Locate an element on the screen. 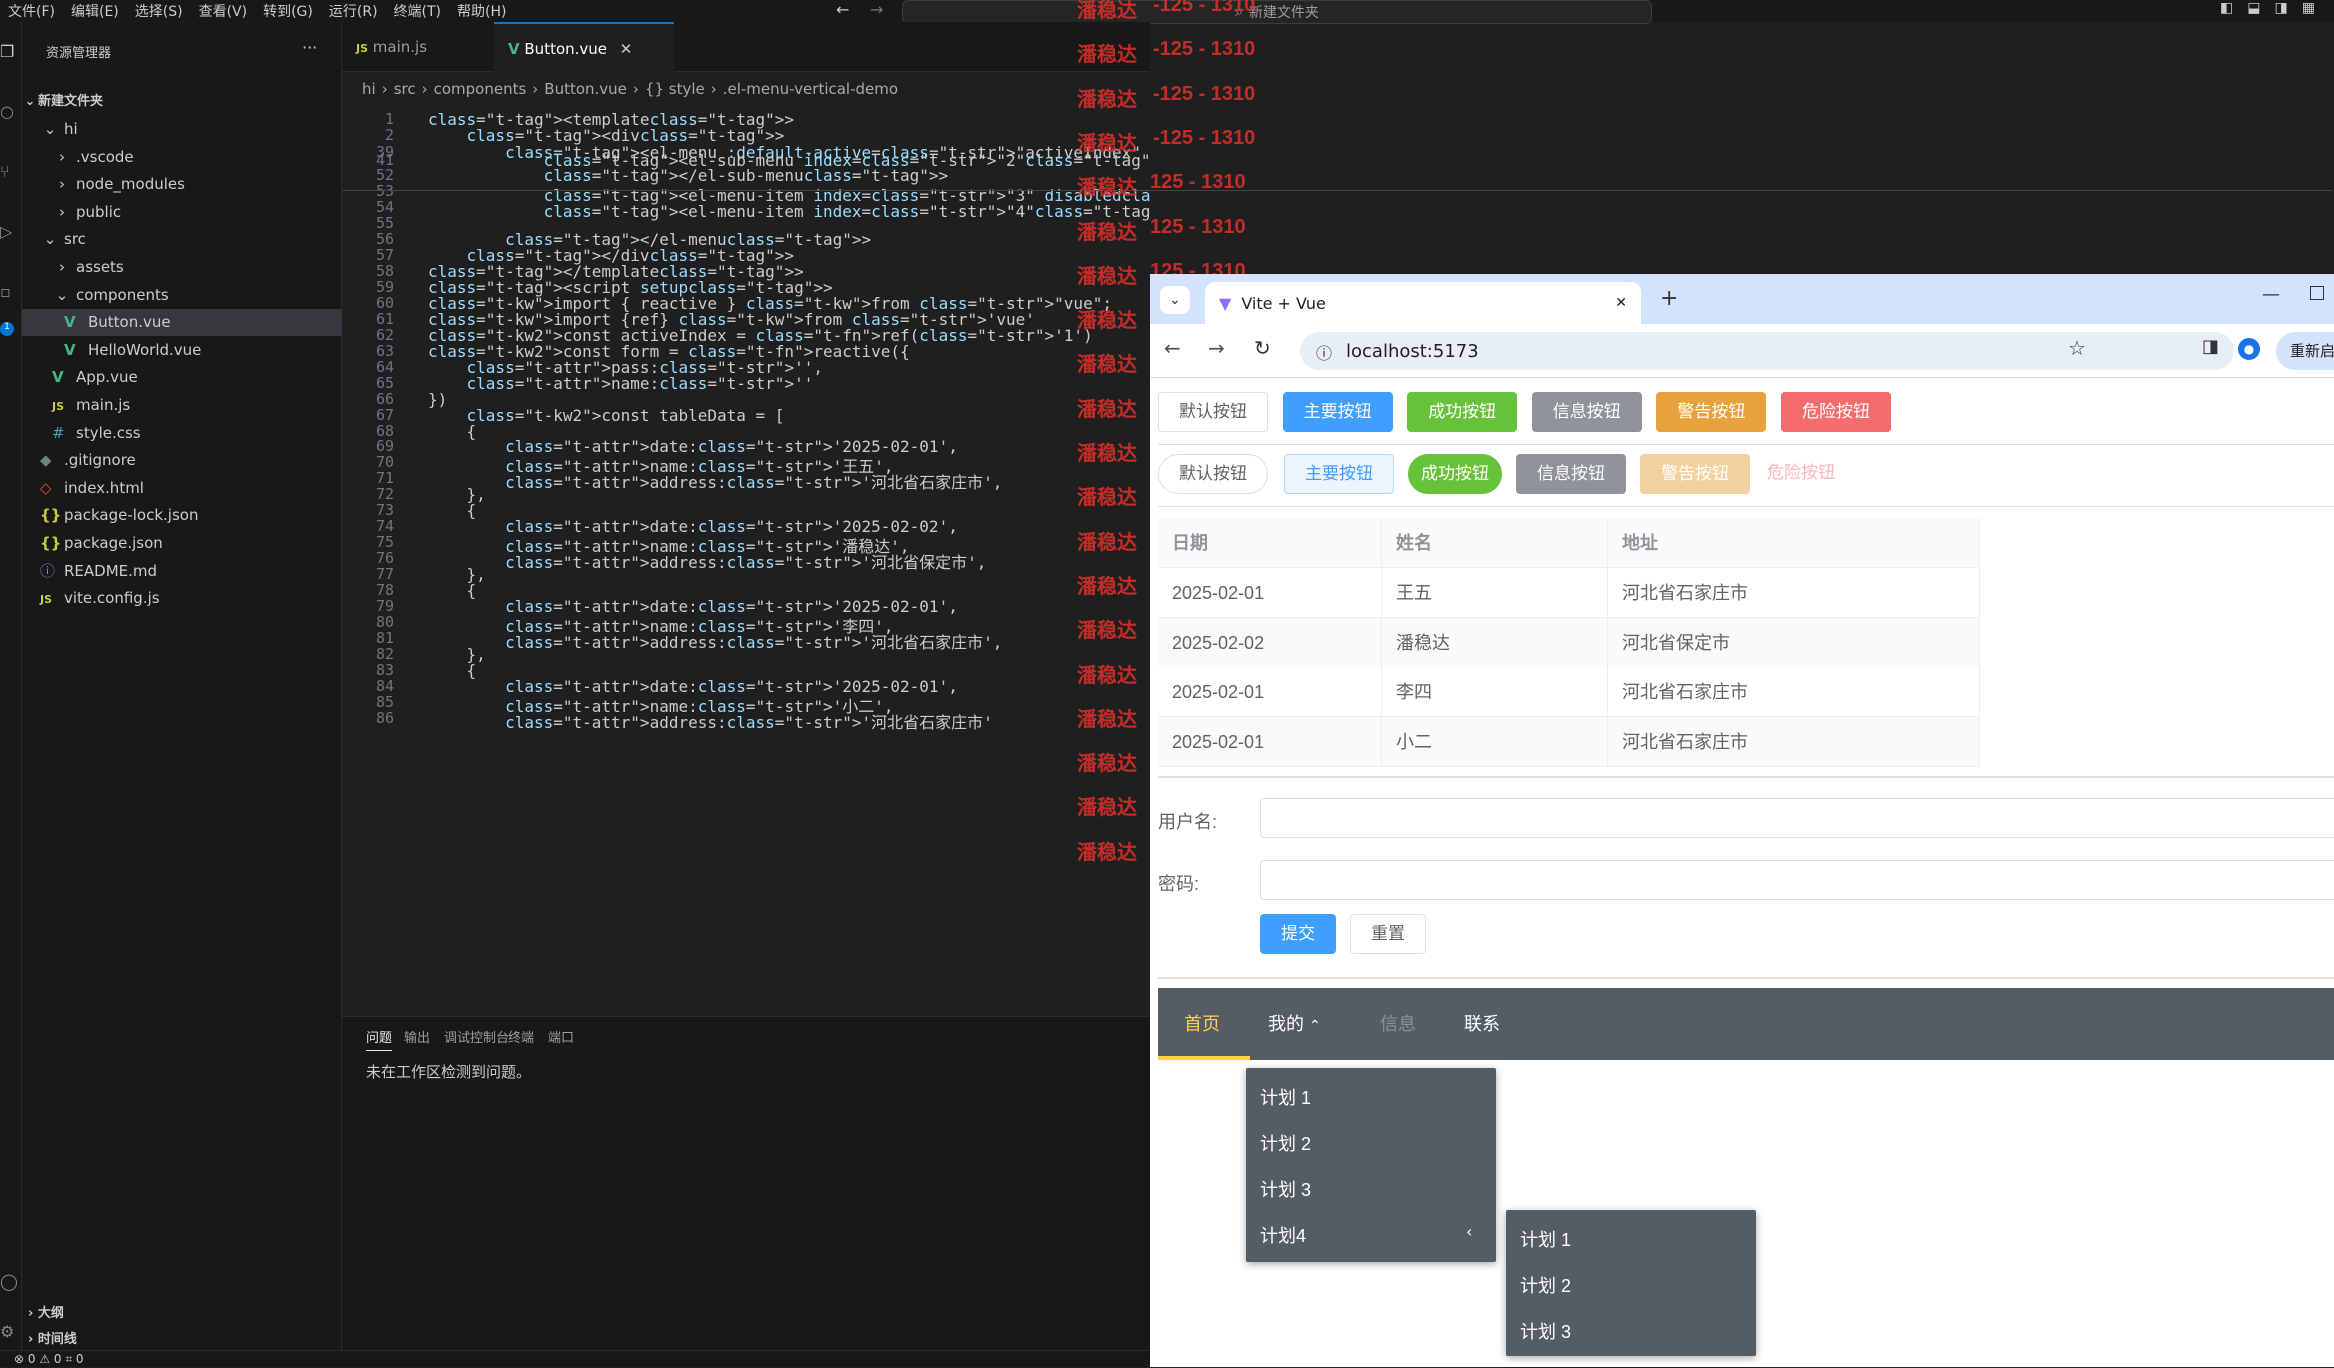  address-bar: ⓘ localhost:5173 is located at coordinates (1767, 351).